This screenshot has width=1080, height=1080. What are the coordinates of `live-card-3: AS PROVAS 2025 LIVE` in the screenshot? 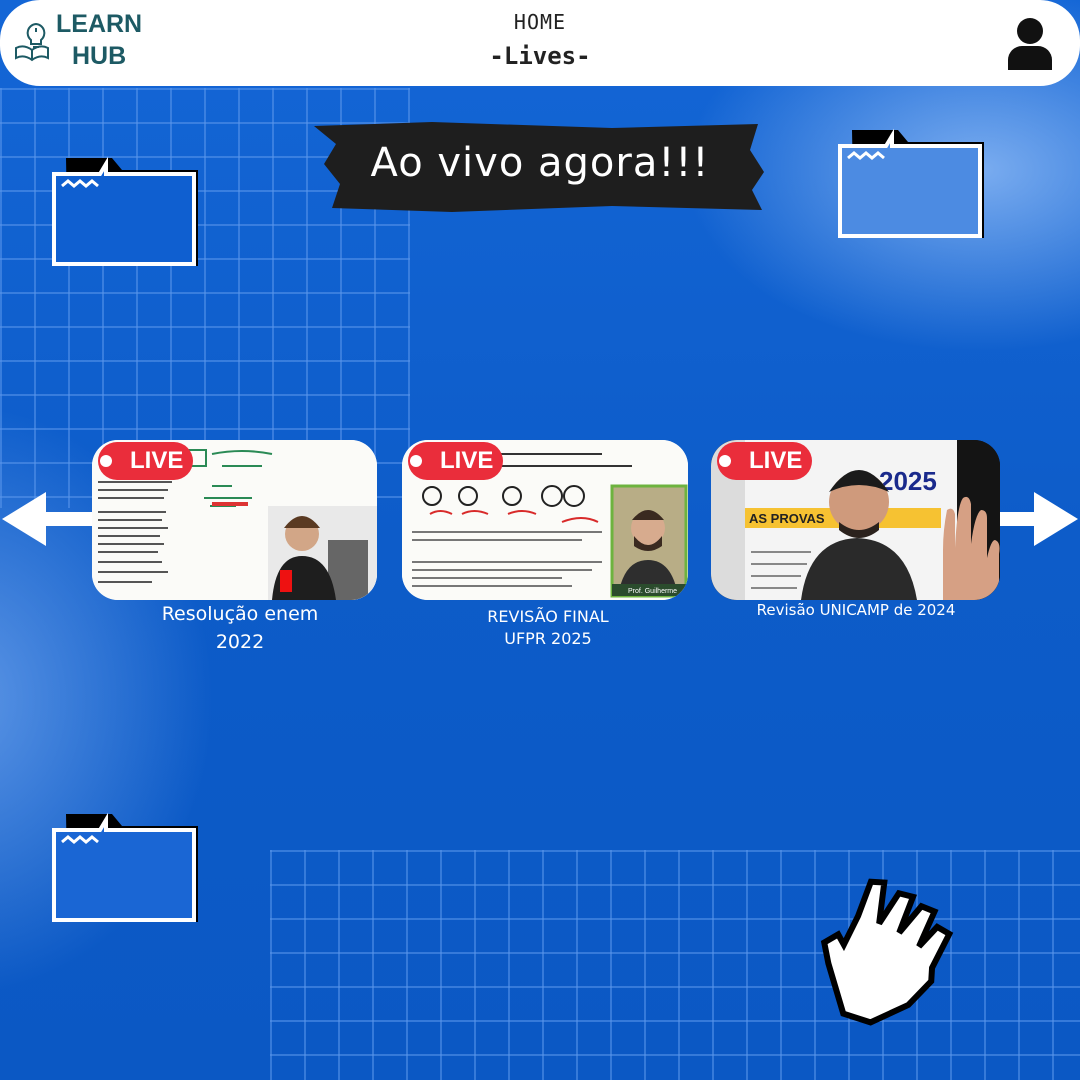 It's located at (855, 520).